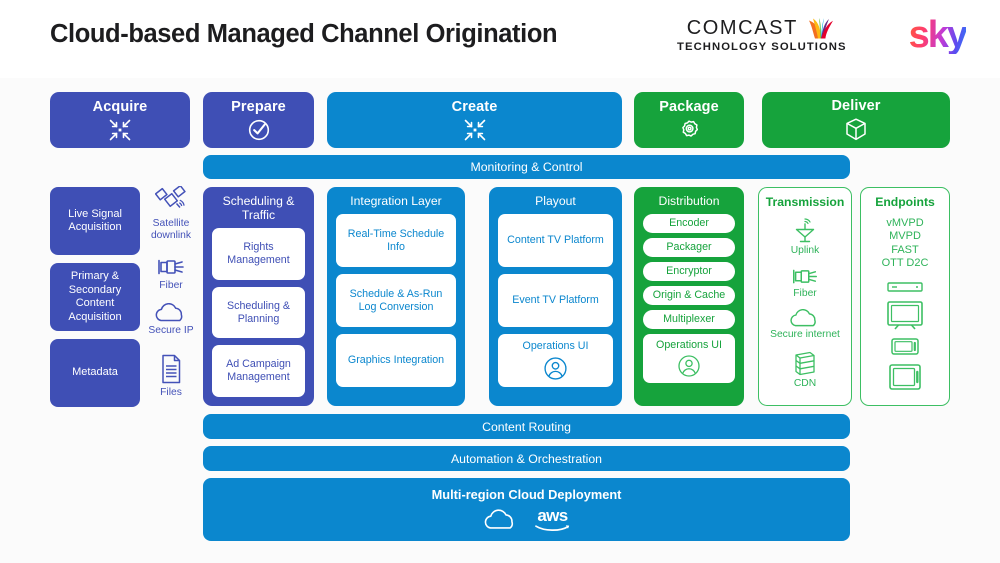 The image size is (1000, 563). I want to click on stage-prepare-label: Prepare, so click(258, 106).